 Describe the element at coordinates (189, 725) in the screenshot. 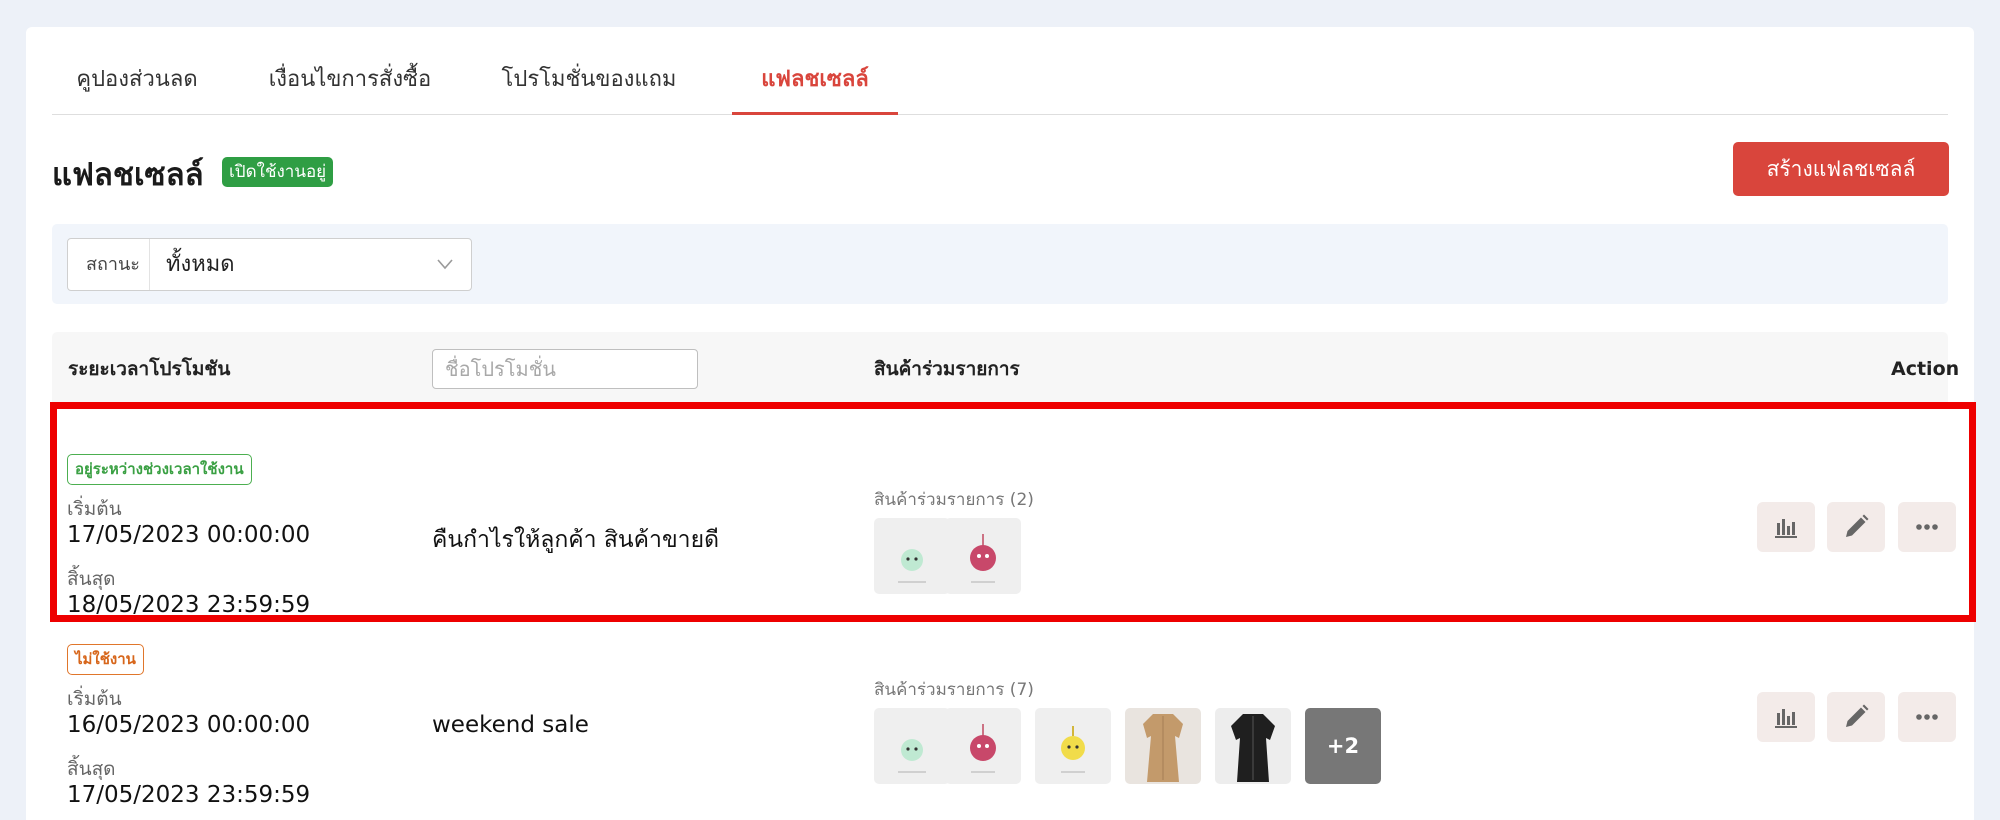

I see `start-datetime: 16/05/2023 00:00:00` at that location.